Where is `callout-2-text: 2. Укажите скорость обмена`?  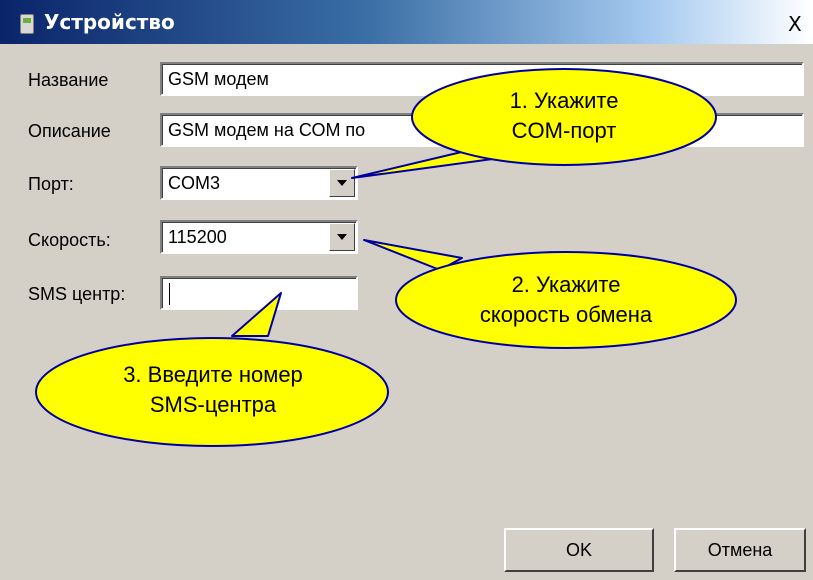 callout-2-text: 2. Укажите скорость обмена is located at coordinates (566, 299).